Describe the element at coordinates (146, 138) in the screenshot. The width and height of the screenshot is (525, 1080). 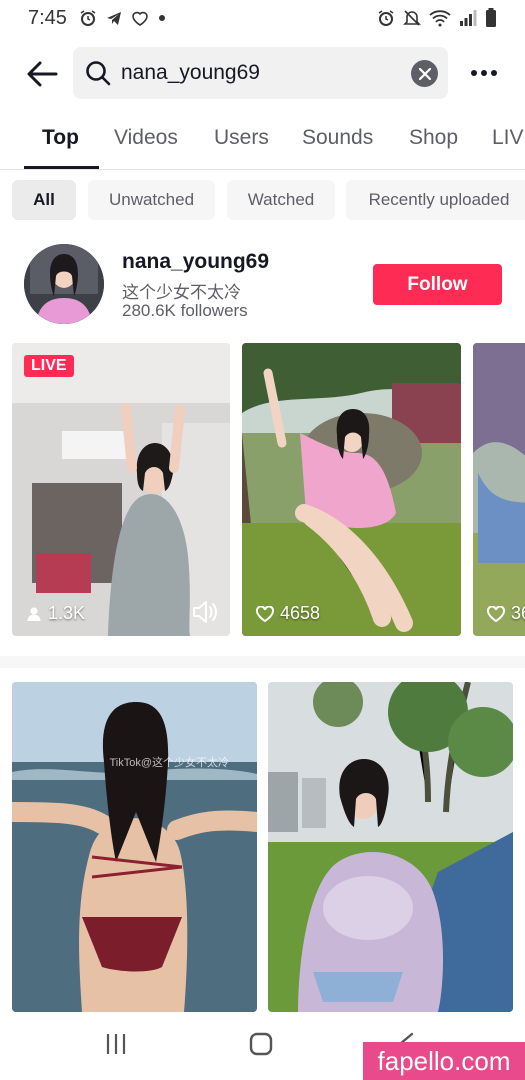
I see `tab-videos: Videos` at that location.